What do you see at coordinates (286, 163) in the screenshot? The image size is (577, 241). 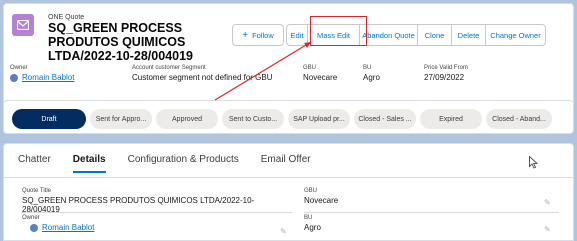 I see `tab-email-offer: Email Offer` at bounding box center [286, 163].